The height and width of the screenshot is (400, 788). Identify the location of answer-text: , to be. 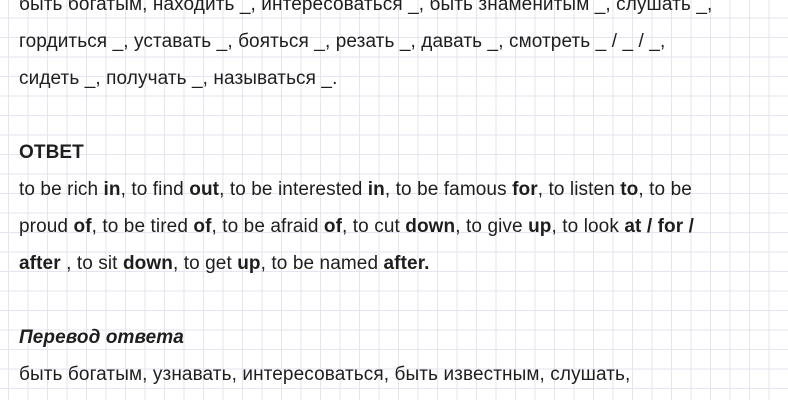
(665, 189).